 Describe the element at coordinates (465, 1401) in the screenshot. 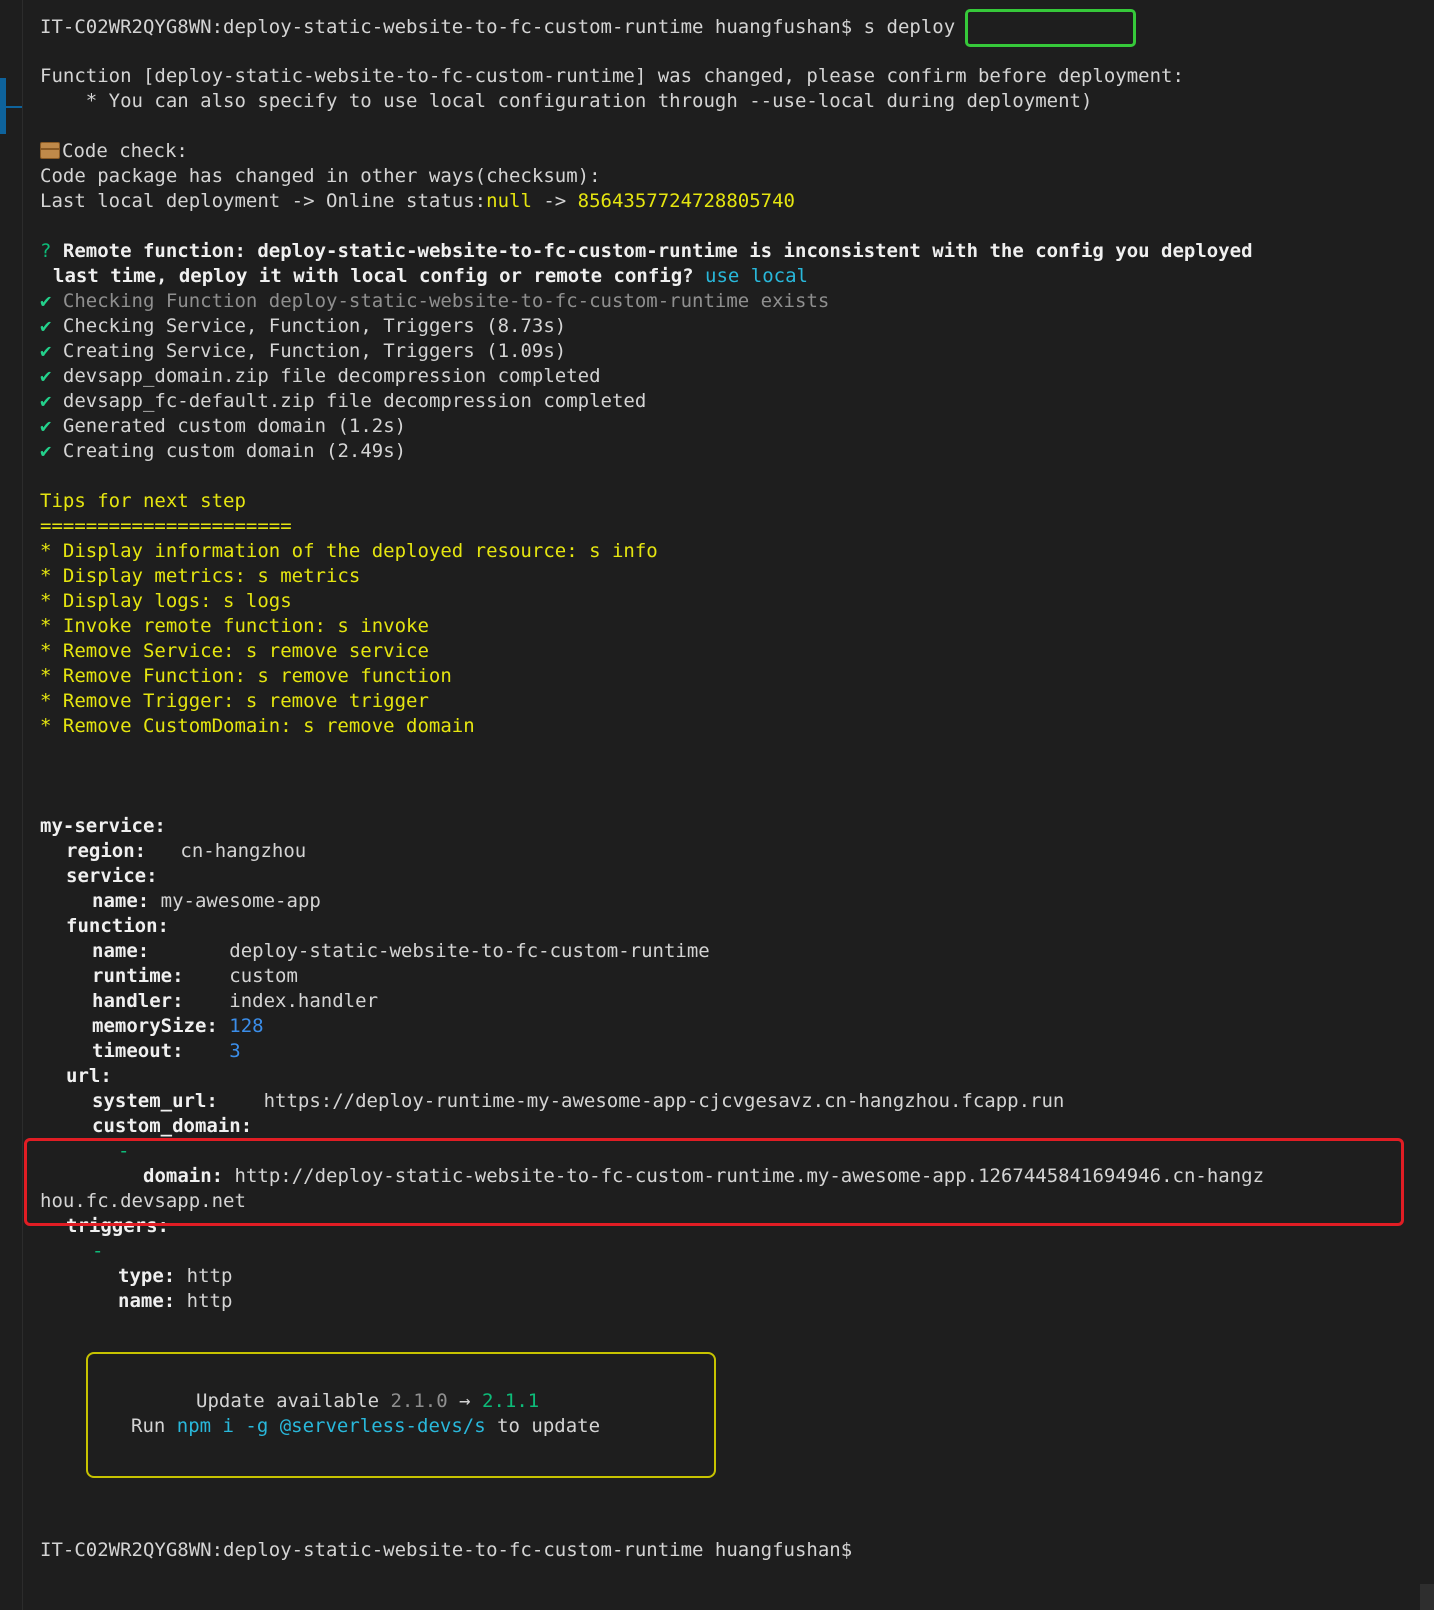

I see `update-arrow-icon: →` at that location.